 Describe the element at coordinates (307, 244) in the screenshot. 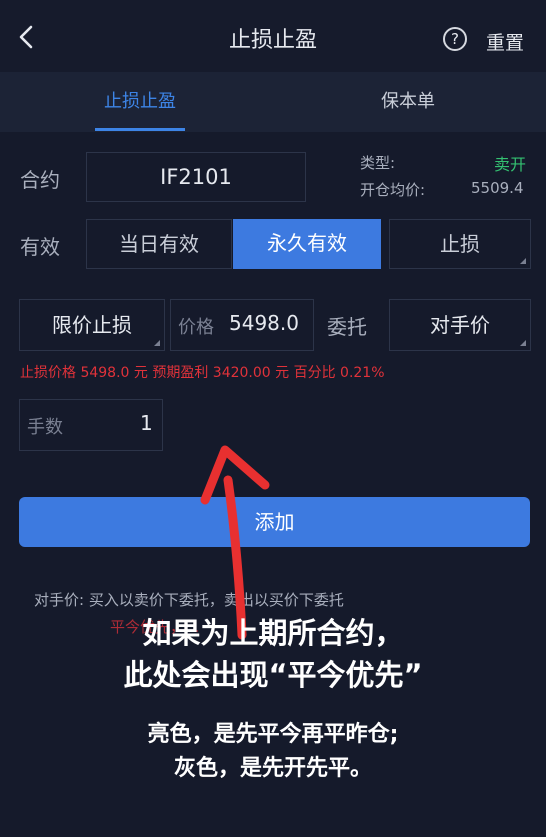

I see `validity-option-permanent: 永久有效` at that location.